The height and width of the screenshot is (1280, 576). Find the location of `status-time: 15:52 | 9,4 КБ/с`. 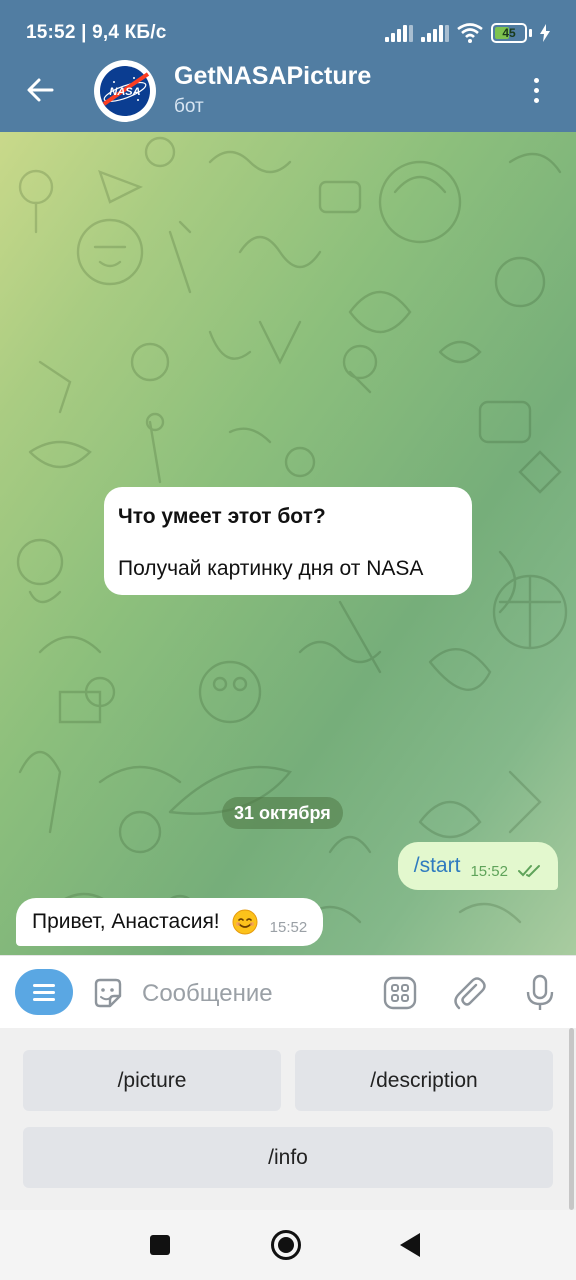

status-time: 15:52 | 9,4 КБ/с is located at coordinates (96, 32).